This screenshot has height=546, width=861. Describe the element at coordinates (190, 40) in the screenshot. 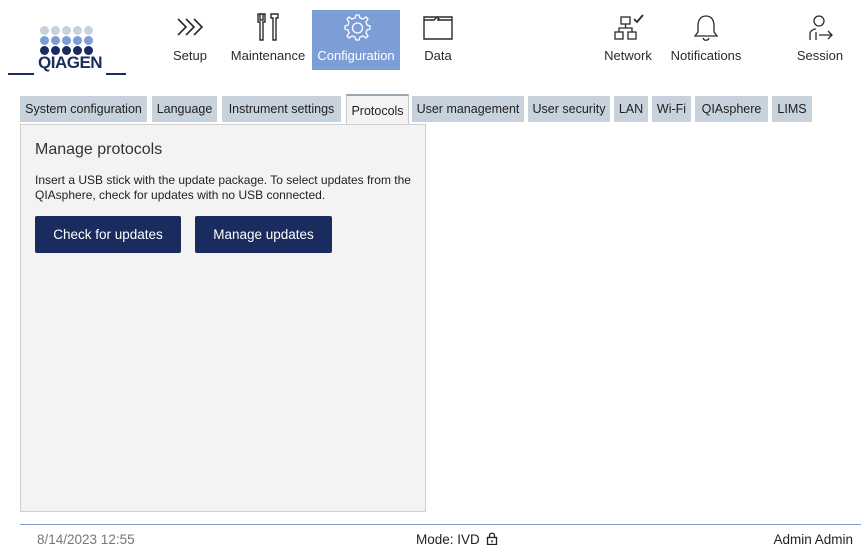

I see `nav-setup: Setup` at that location.